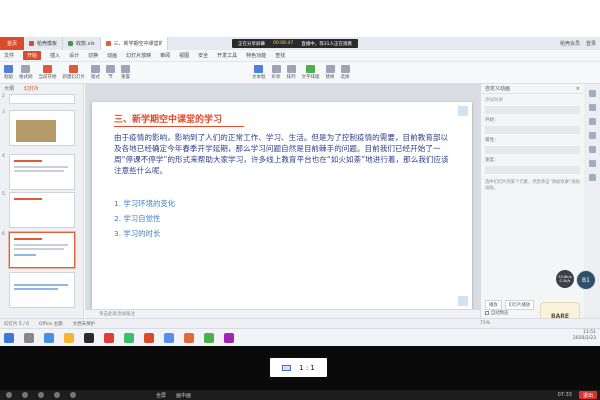 The height and width of the screenshot is (400, 600). Describe the element at coordinates (39, 171) in the screenshot. I see `thumbnail-text-bar` at that location.